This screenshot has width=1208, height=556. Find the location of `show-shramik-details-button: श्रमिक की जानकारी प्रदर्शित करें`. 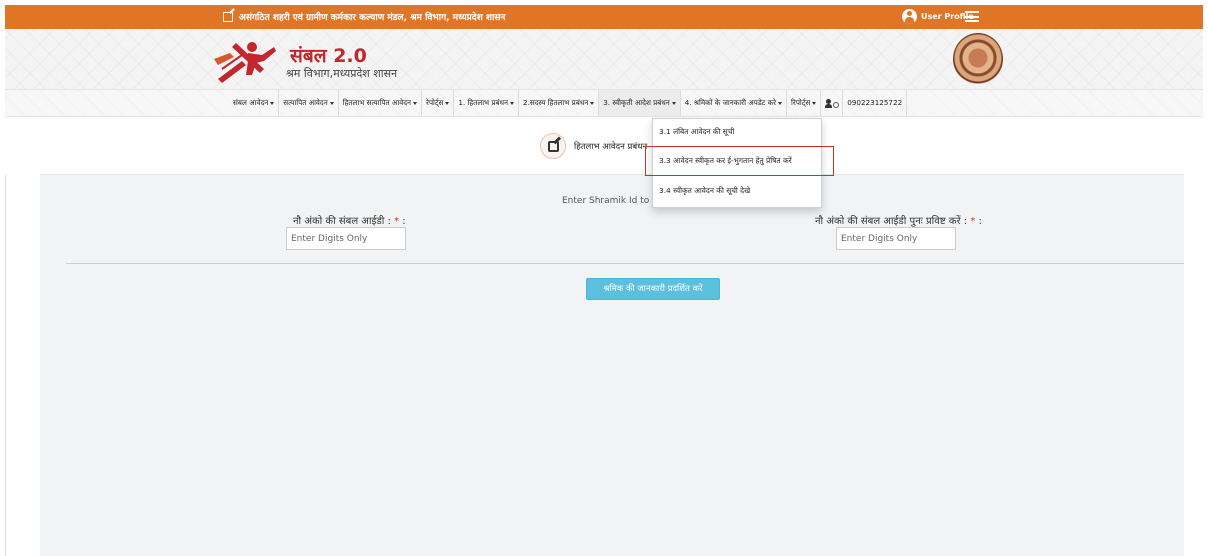

show-shramik-details-button: श्रमिक की जानकारी प्रदर्शित करें is located at coordinates (653, 289).